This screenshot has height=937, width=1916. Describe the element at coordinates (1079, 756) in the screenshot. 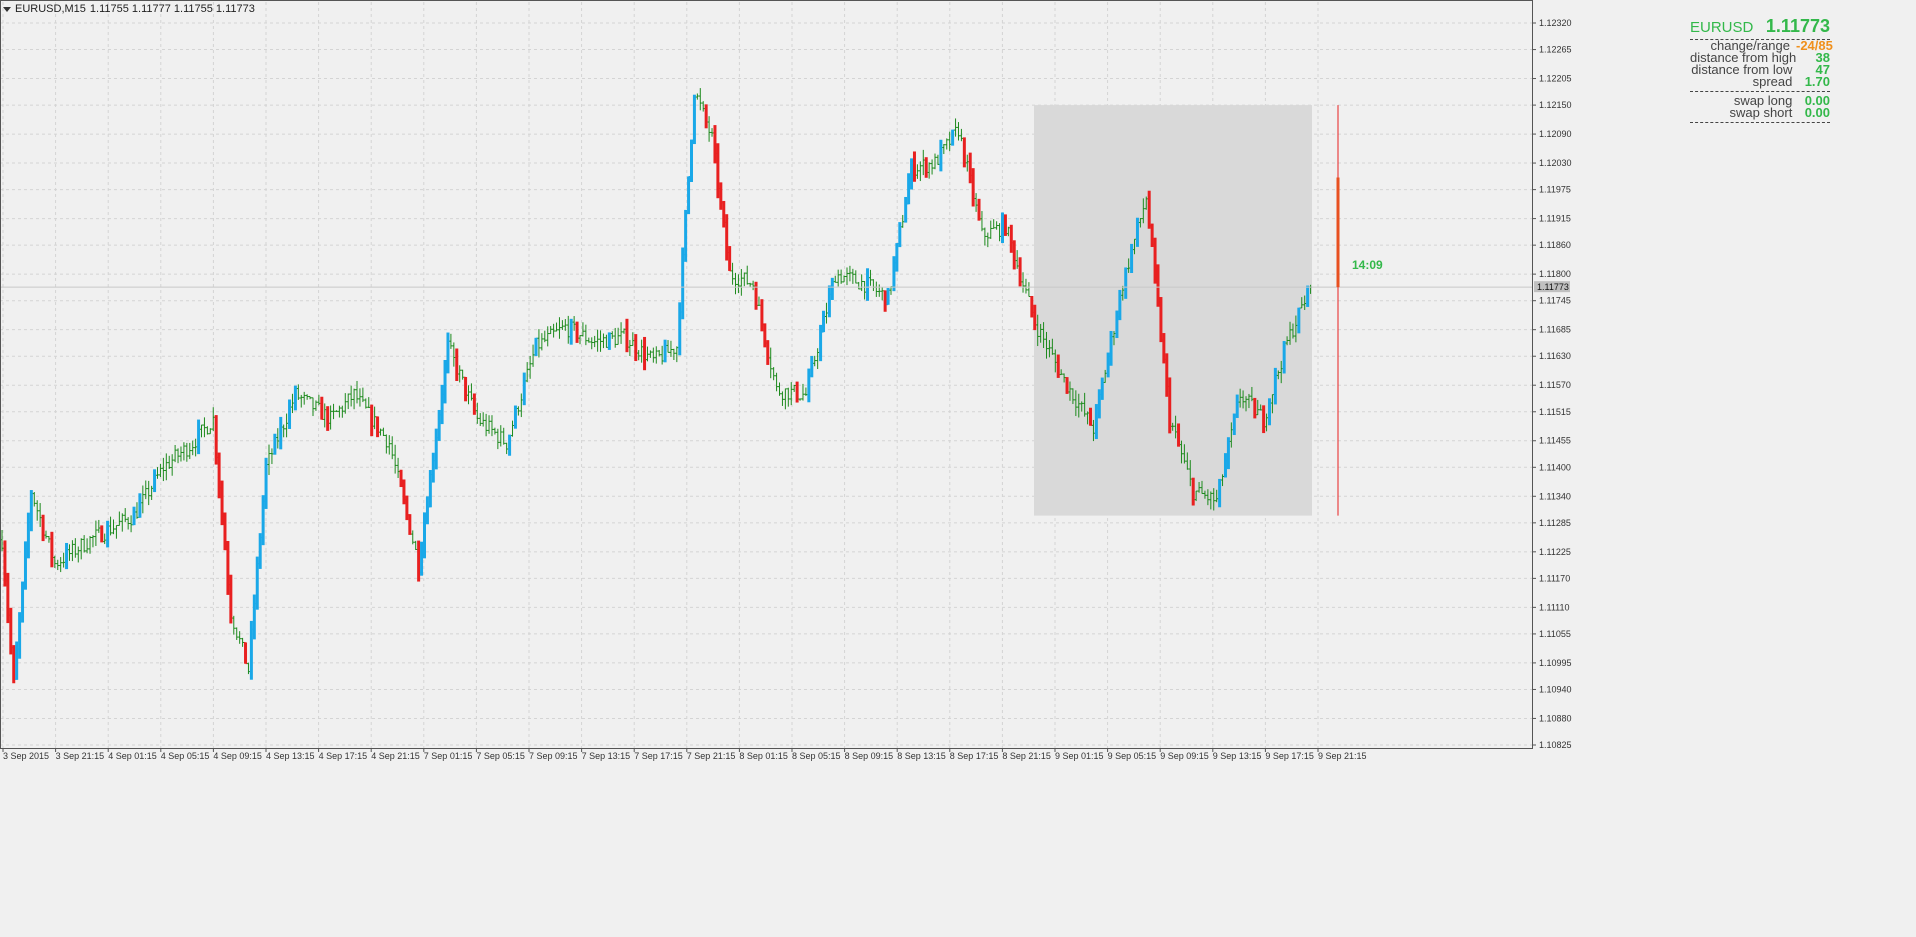

I see `x-tick-label: 9 Sep 01:15` at that location.